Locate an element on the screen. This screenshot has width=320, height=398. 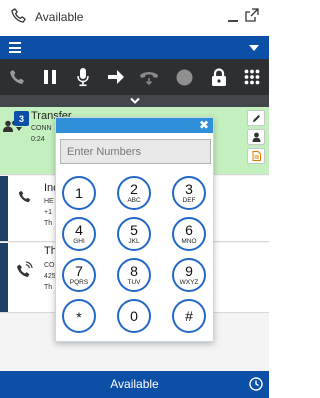
status-footer: Available is located at coordinates (134, 384).